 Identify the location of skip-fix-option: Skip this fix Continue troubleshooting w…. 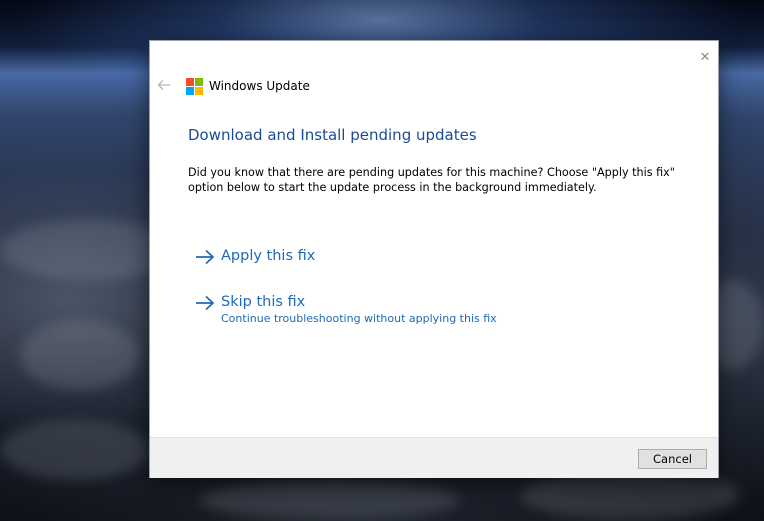
(346, 309).